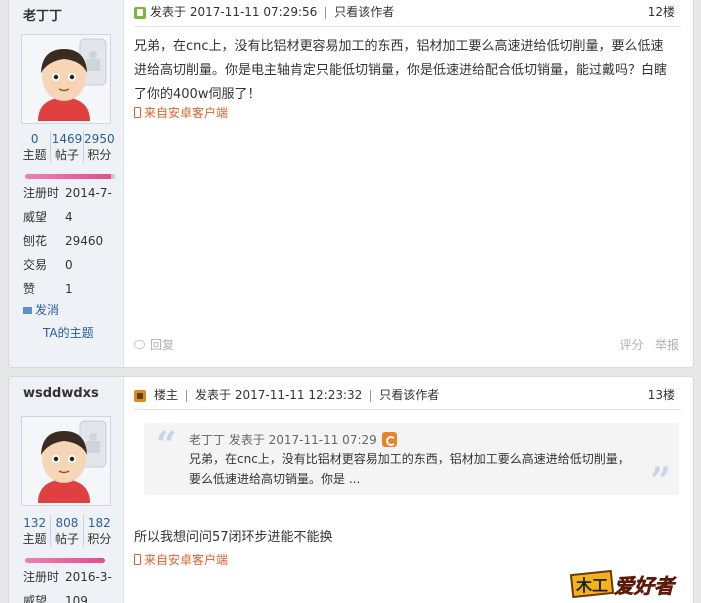 Image resolution: width=701 pixels, height=603 pixels. What do you see at coordinates (279, 395) in the screenshot?
I see `post-time: 发表于 2017-11-11 12:23:32` at bounding box center [279, 395].